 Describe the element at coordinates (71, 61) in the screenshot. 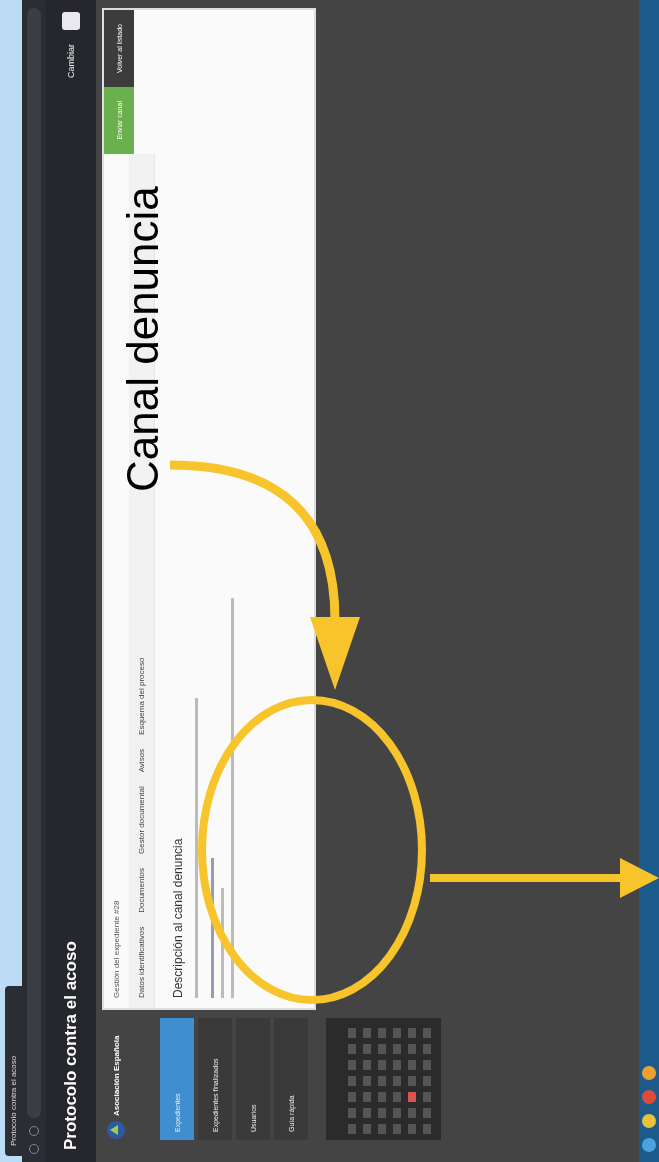

I see `header-link: Cambiar` at that location.